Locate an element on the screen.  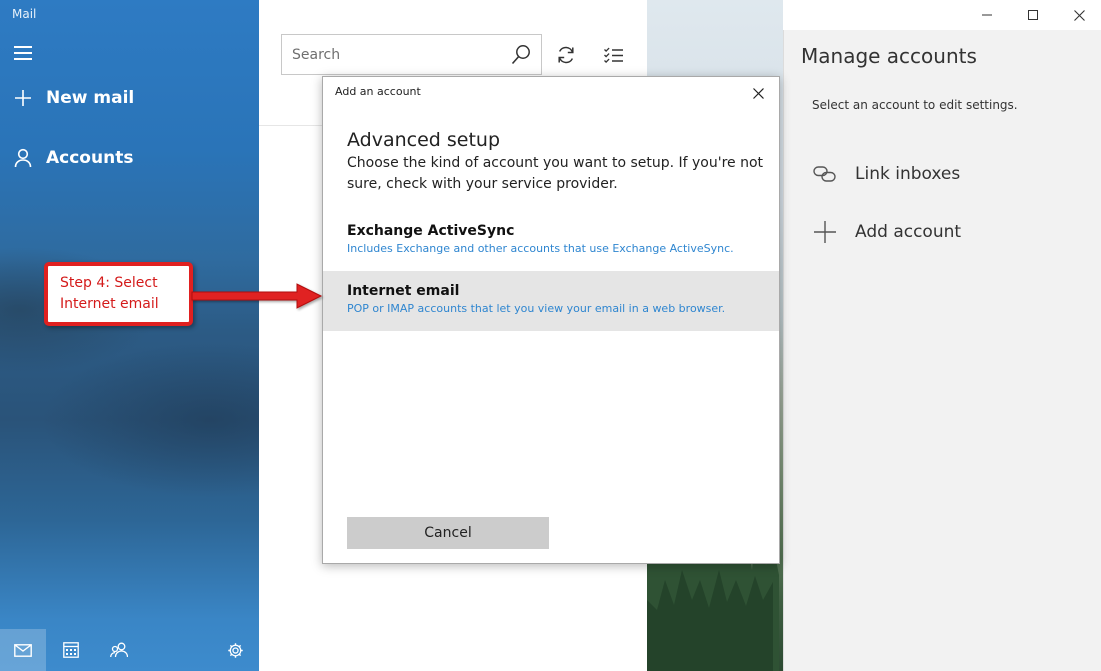
annotation-callout: Step 4: Select Internet email is located at coordinates (118, 294).